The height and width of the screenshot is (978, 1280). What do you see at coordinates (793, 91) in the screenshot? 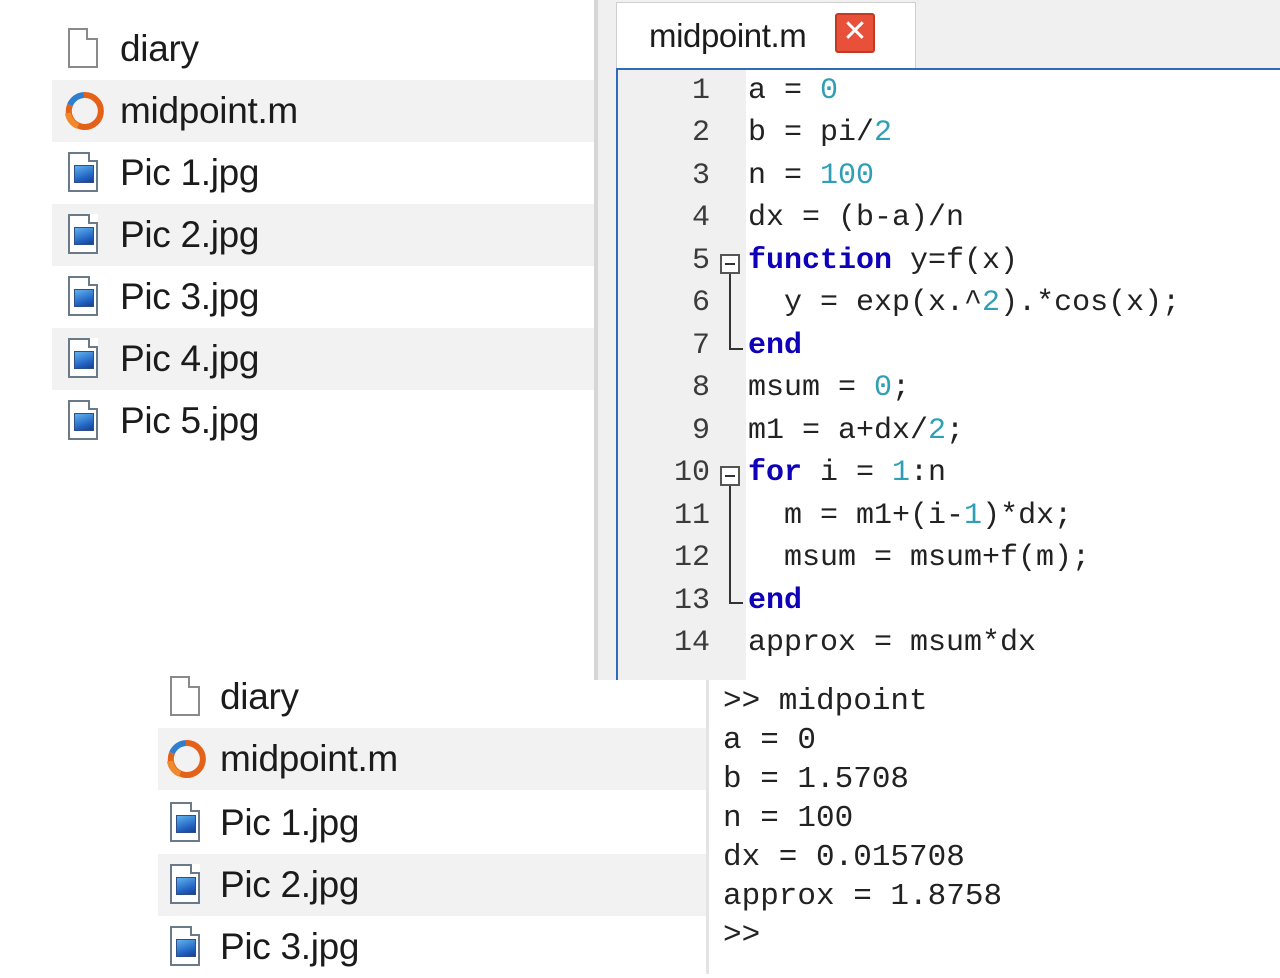
I see `code-line: a = 0` at bounding box center [793, 91].